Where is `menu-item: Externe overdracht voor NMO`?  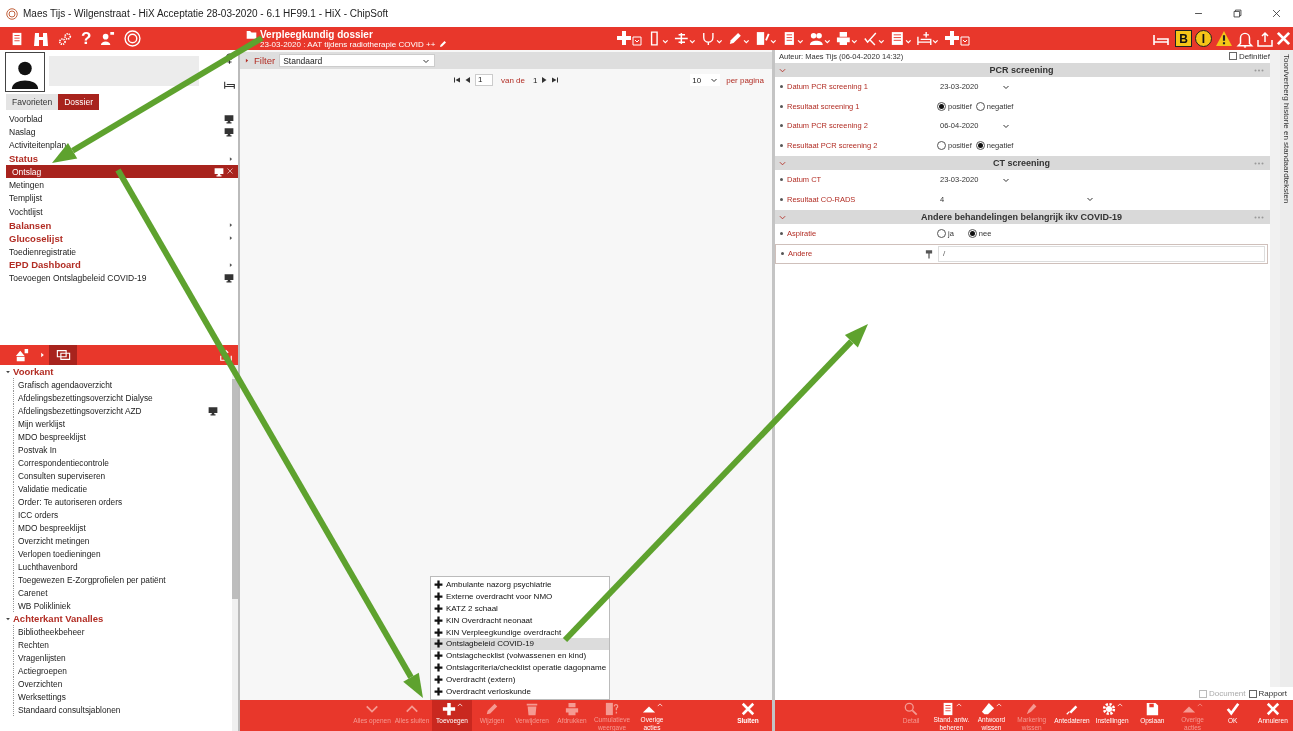
menu-item: Externe overdracht voor NMO is located at coordinates (520, 596).